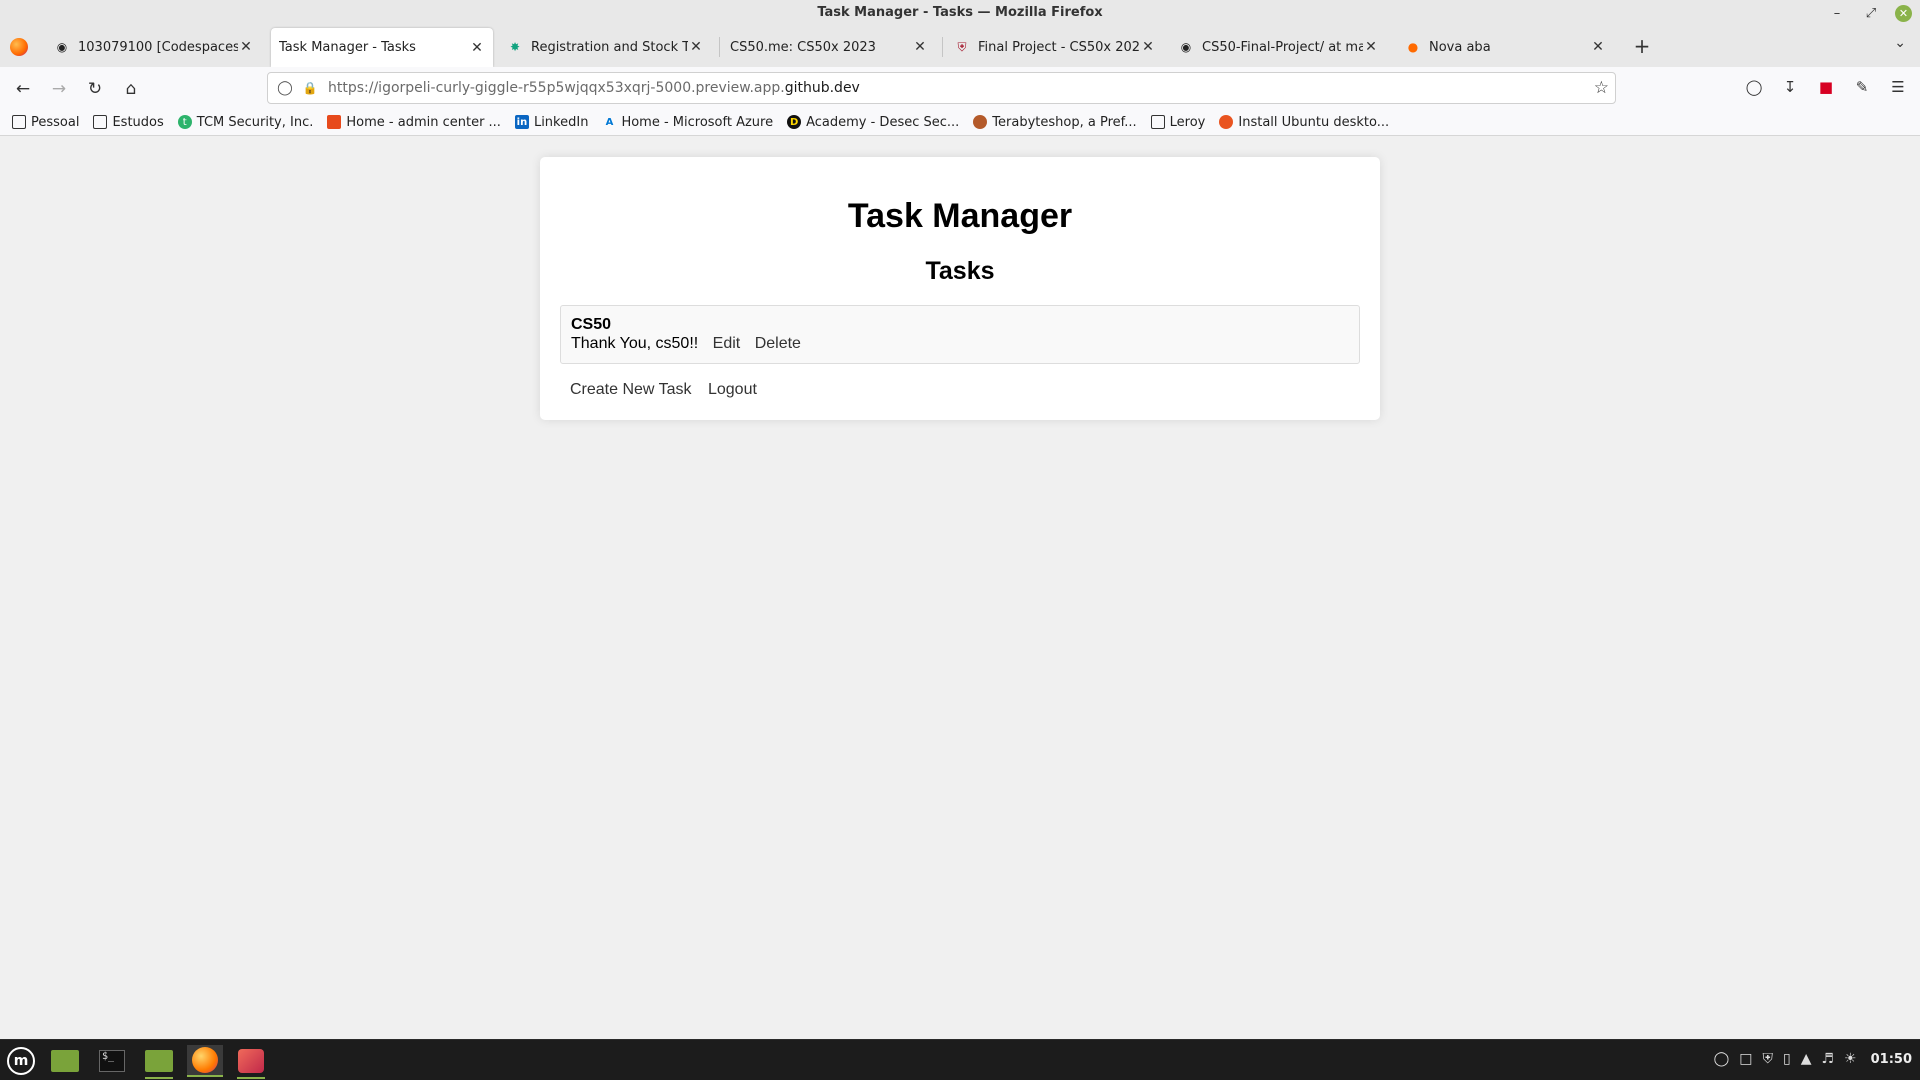  I want to click on bookmark-estudos: ​ Estudos, so click(128, 122).